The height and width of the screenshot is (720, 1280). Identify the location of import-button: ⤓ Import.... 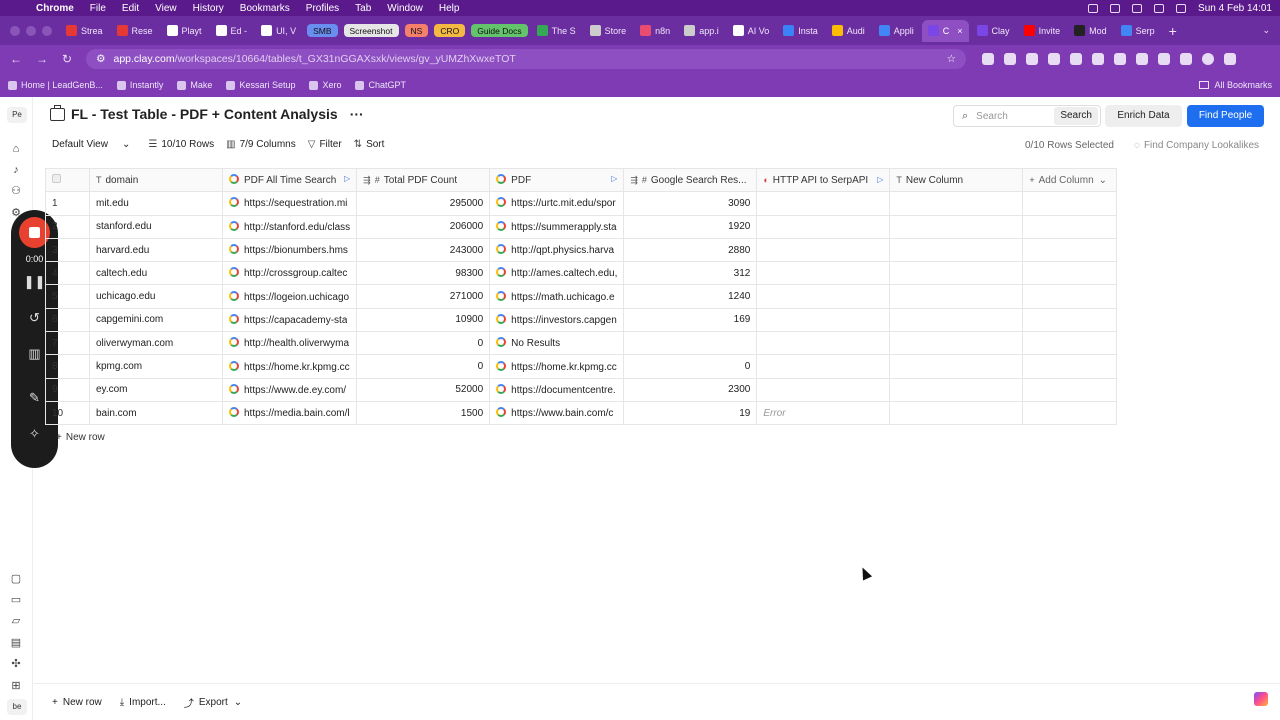
(143, 702).